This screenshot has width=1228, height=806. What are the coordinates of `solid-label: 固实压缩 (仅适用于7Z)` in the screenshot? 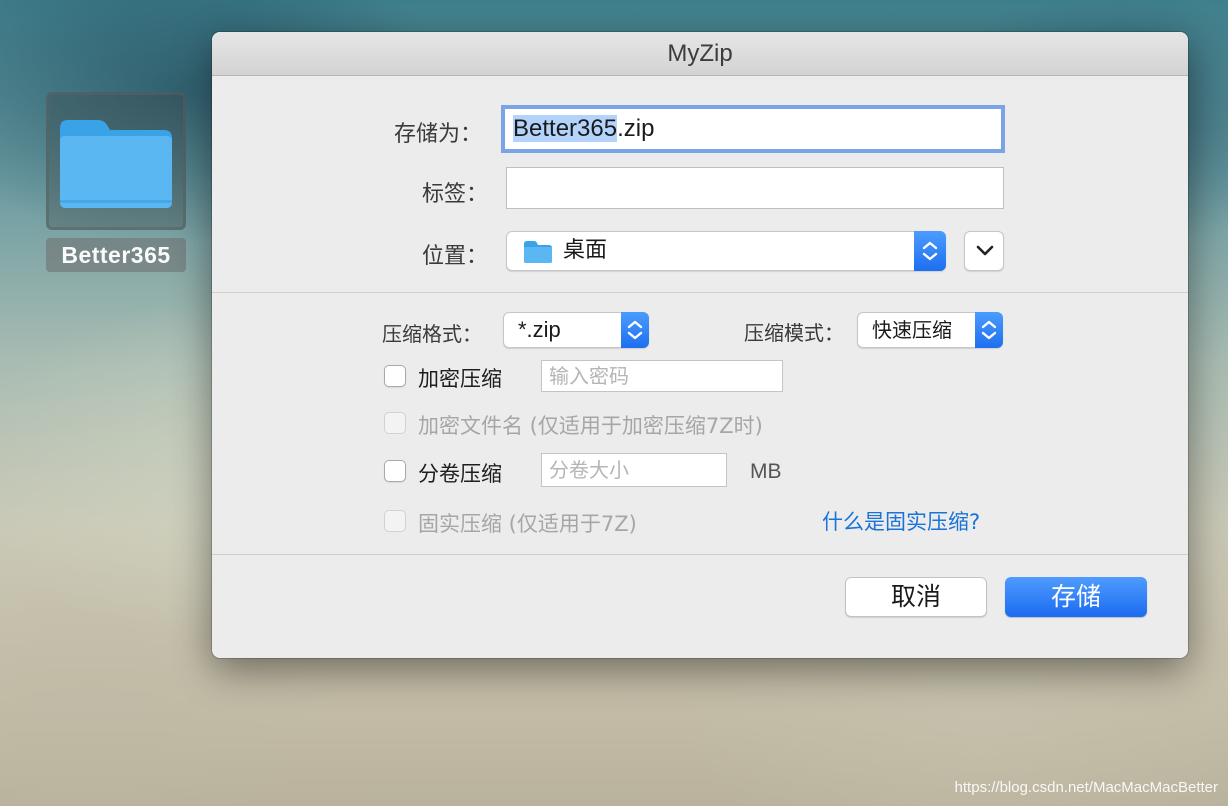 It's located at (527, 524).